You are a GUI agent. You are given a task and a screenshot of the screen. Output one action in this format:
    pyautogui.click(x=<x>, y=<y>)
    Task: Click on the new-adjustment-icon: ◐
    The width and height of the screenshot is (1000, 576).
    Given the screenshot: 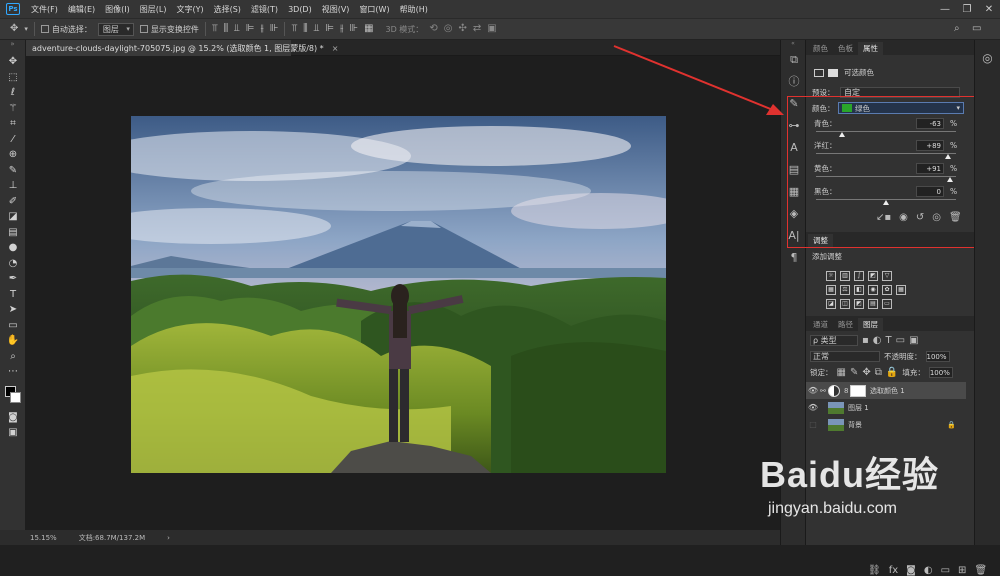 What is the action you would take?
    pyautogui.click(x=928, y=571)
    